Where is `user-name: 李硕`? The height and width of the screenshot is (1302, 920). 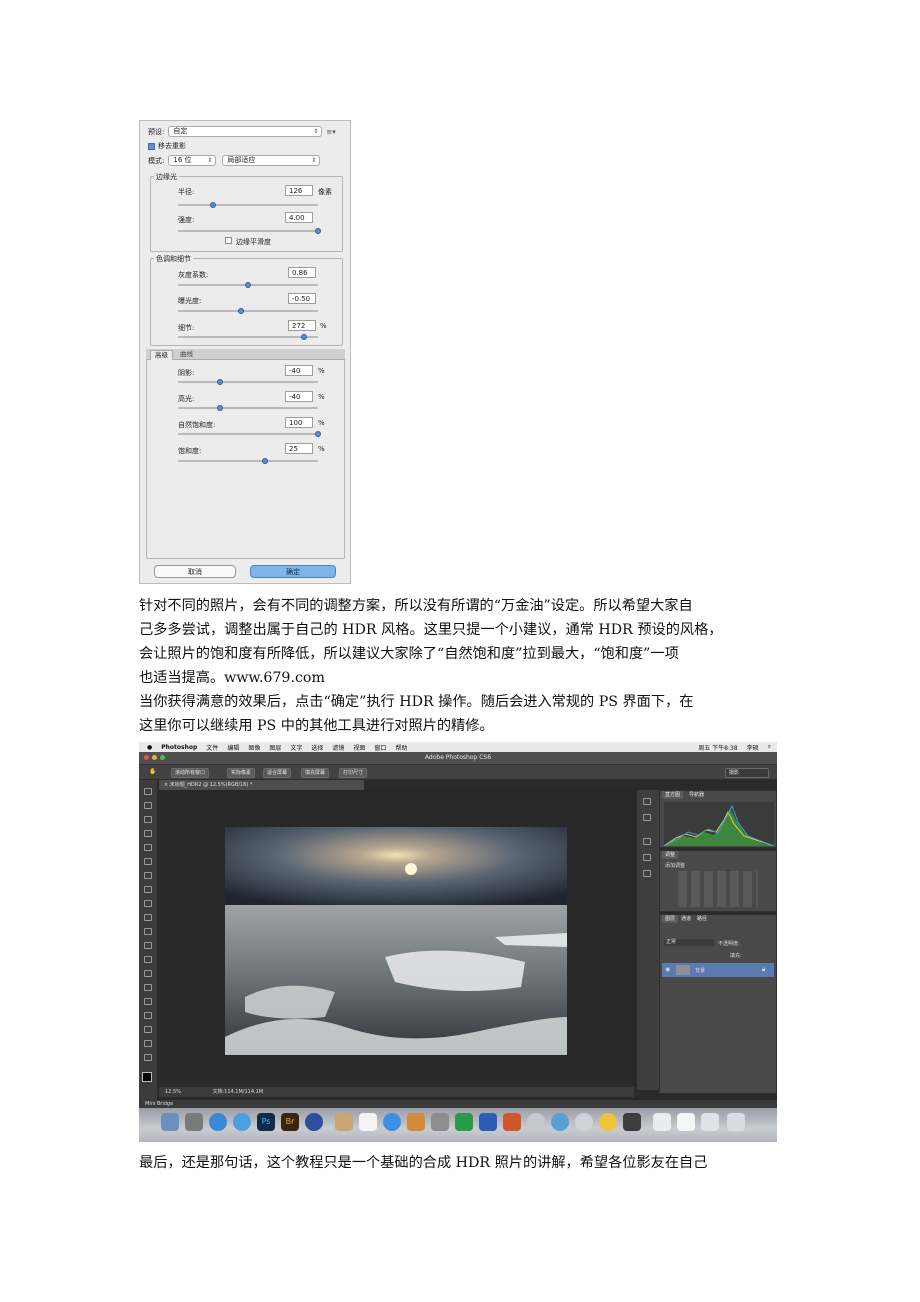 user-name: 李硕 is located at coordinates (753, 747).